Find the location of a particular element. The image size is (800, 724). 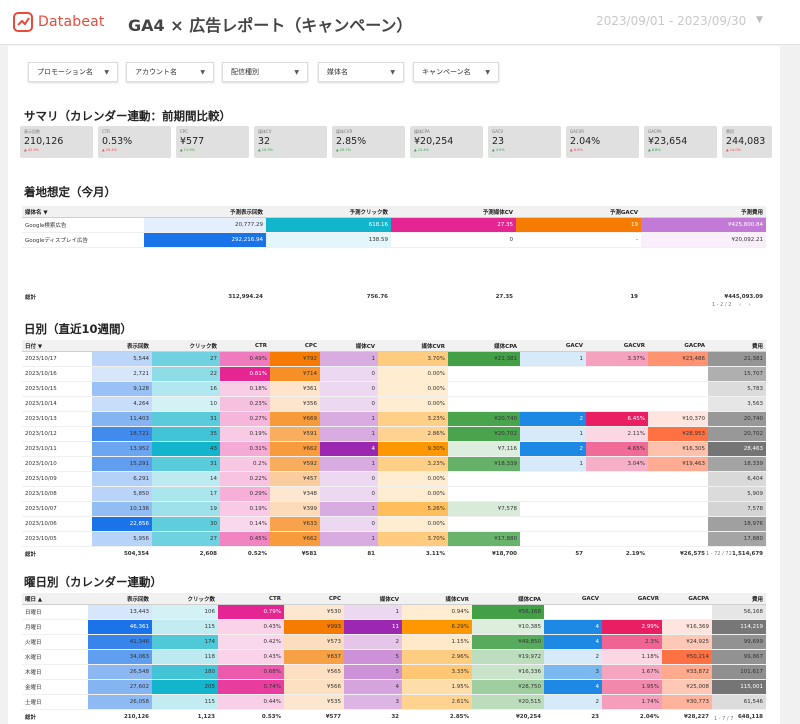

total-cell: ¥581 is located at coordinates (295, 553).